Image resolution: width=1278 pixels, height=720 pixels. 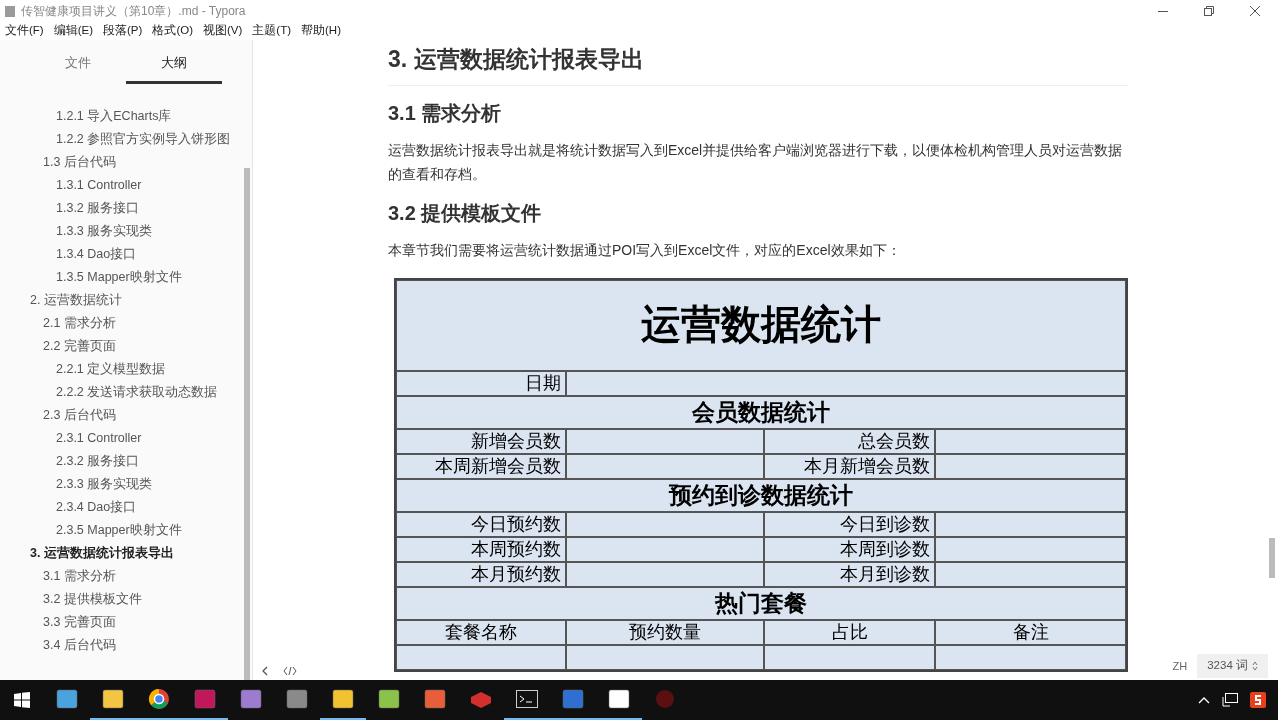 What do you see at coordinates (159, 699) in the screenshot?
I see `chrome-icon` at bounding box center [159, 699].